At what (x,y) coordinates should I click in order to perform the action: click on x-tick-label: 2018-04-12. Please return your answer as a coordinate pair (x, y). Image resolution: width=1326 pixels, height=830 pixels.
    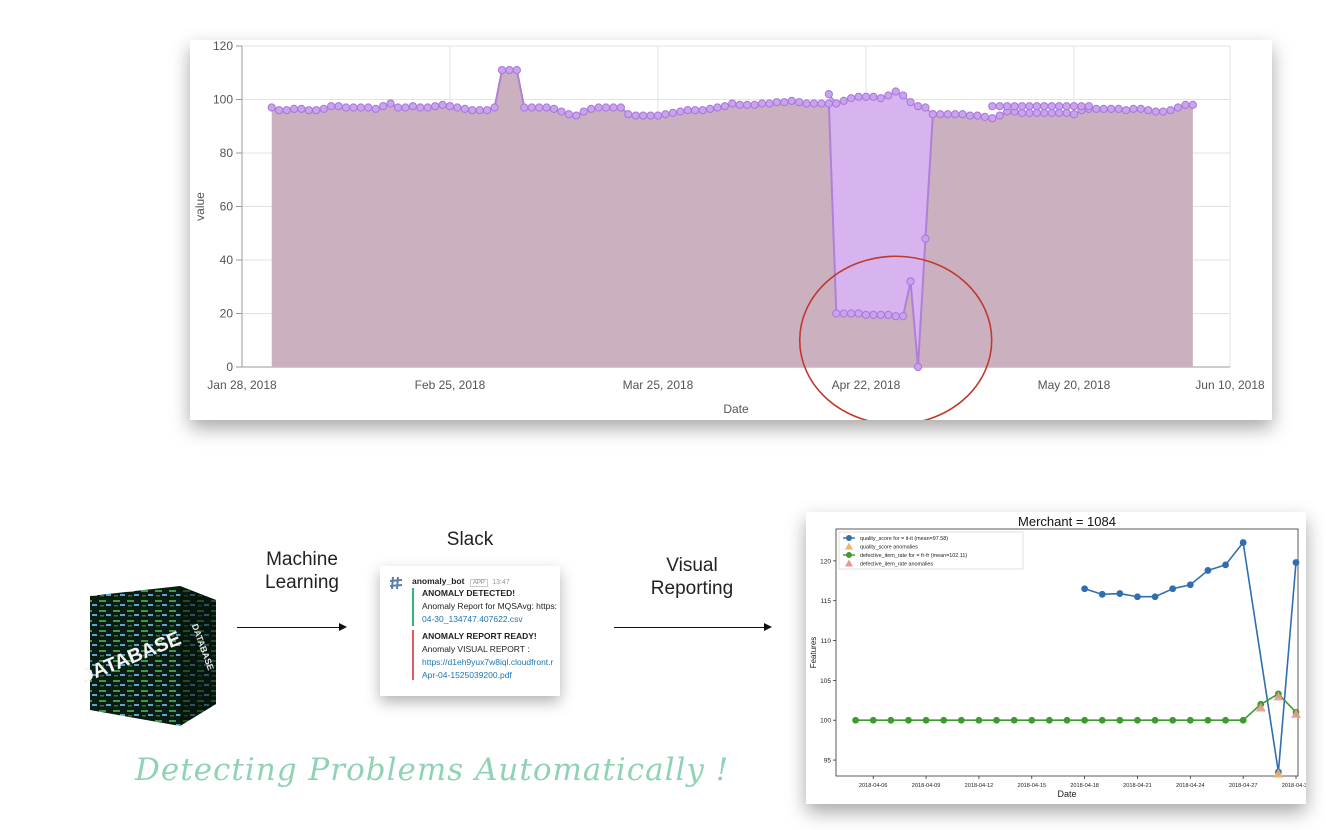
    Looking at the image, I should click on (979, 786).